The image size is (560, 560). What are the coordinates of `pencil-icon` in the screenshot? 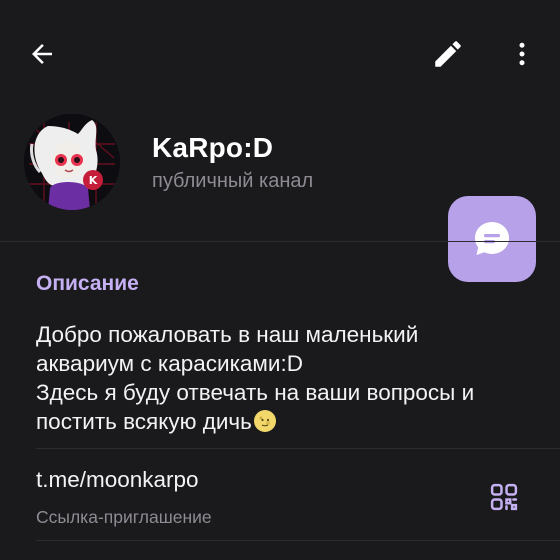 It's located at (448, 54).